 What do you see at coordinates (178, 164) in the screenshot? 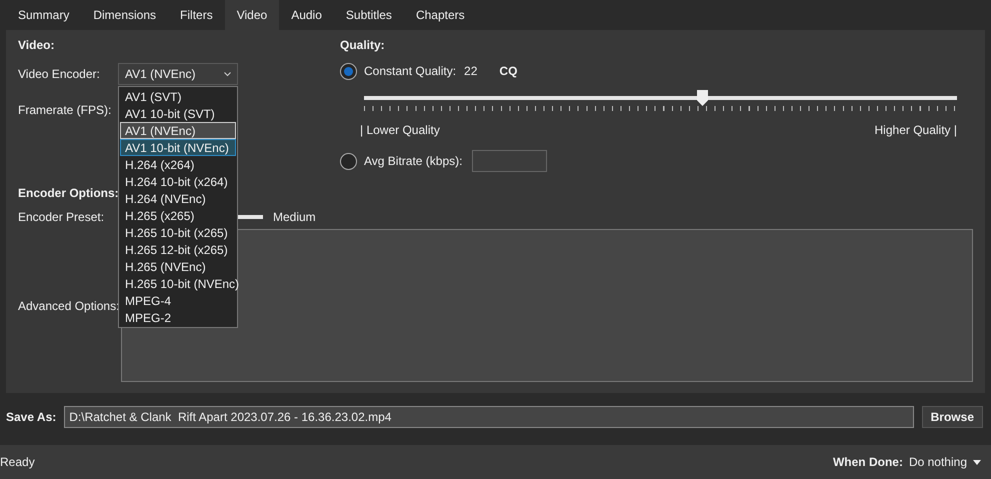
I see `dropdown-option: H.264 (x264)` at bounding box center [178, 164].